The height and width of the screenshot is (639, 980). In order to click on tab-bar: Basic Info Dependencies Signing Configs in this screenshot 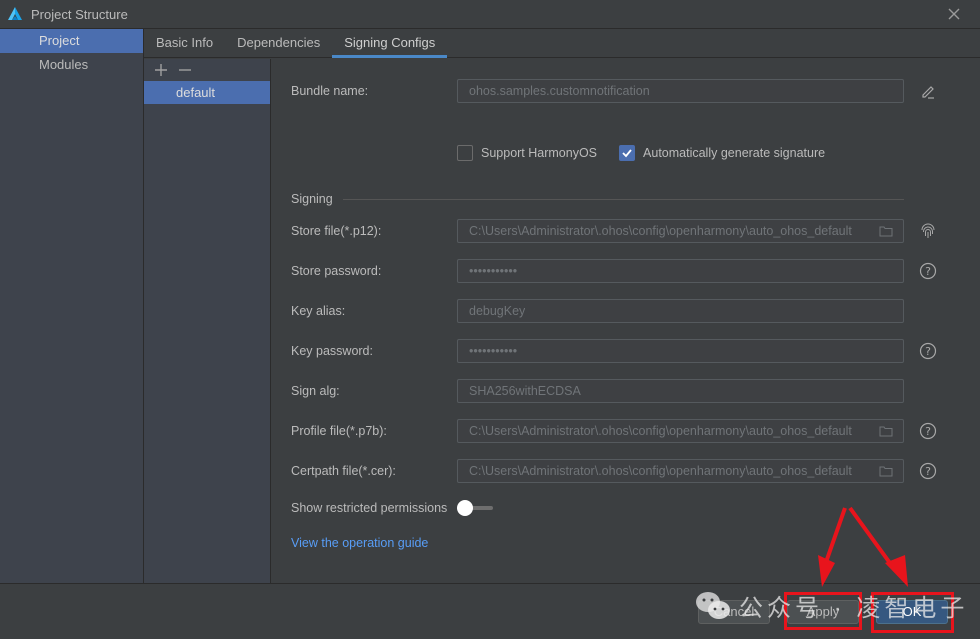, I will do `click(562, 43)`.